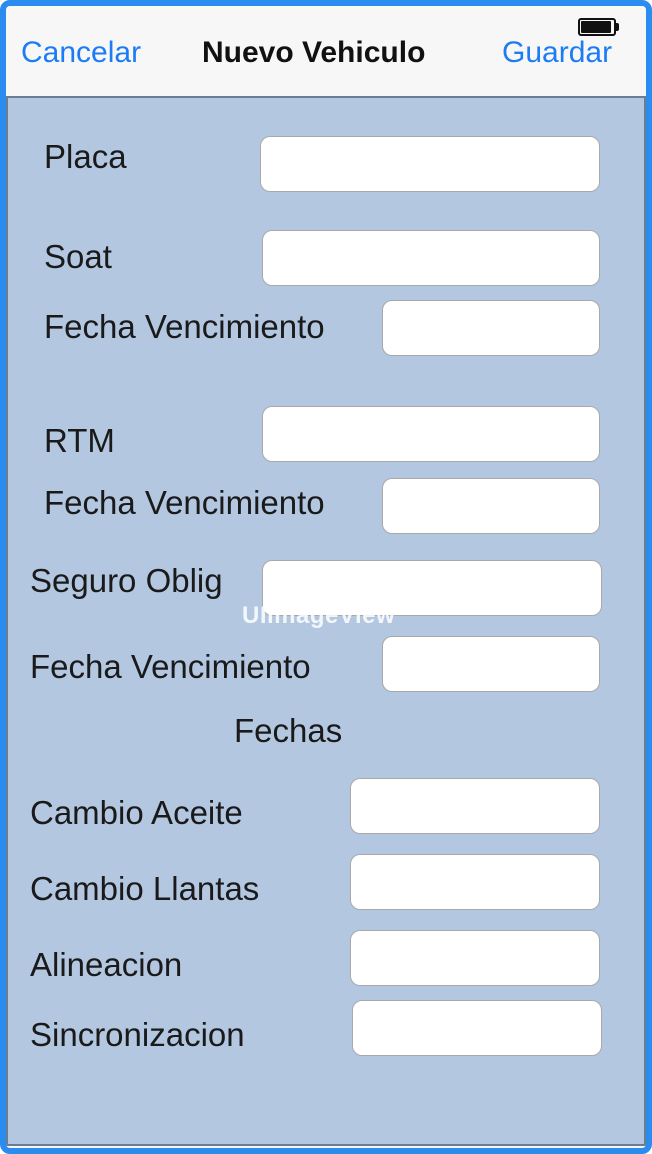  Describe the element at coordinates (491, 328) in the screenshot. I see `soat-fecha-field` at that location.